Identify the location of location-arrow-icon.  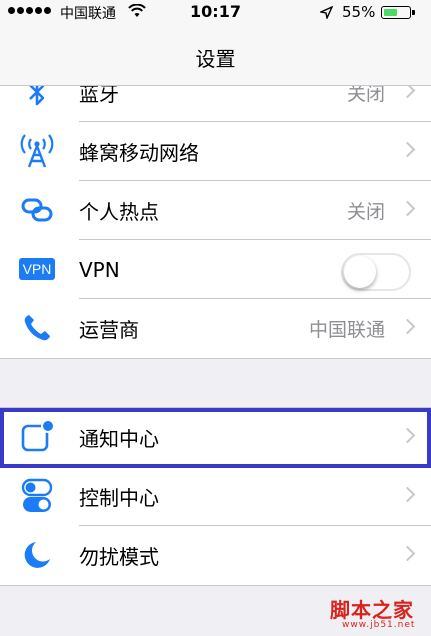
(326, 14).